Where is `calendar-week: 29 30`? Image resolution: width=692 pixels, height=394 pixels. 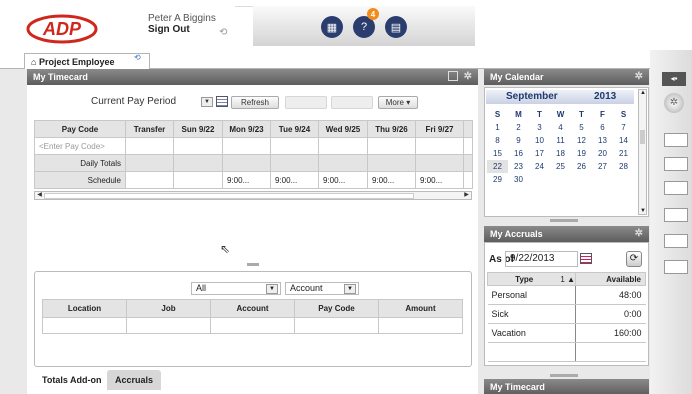 calendar-week: 29 30 is located at coordinates (560, 179).